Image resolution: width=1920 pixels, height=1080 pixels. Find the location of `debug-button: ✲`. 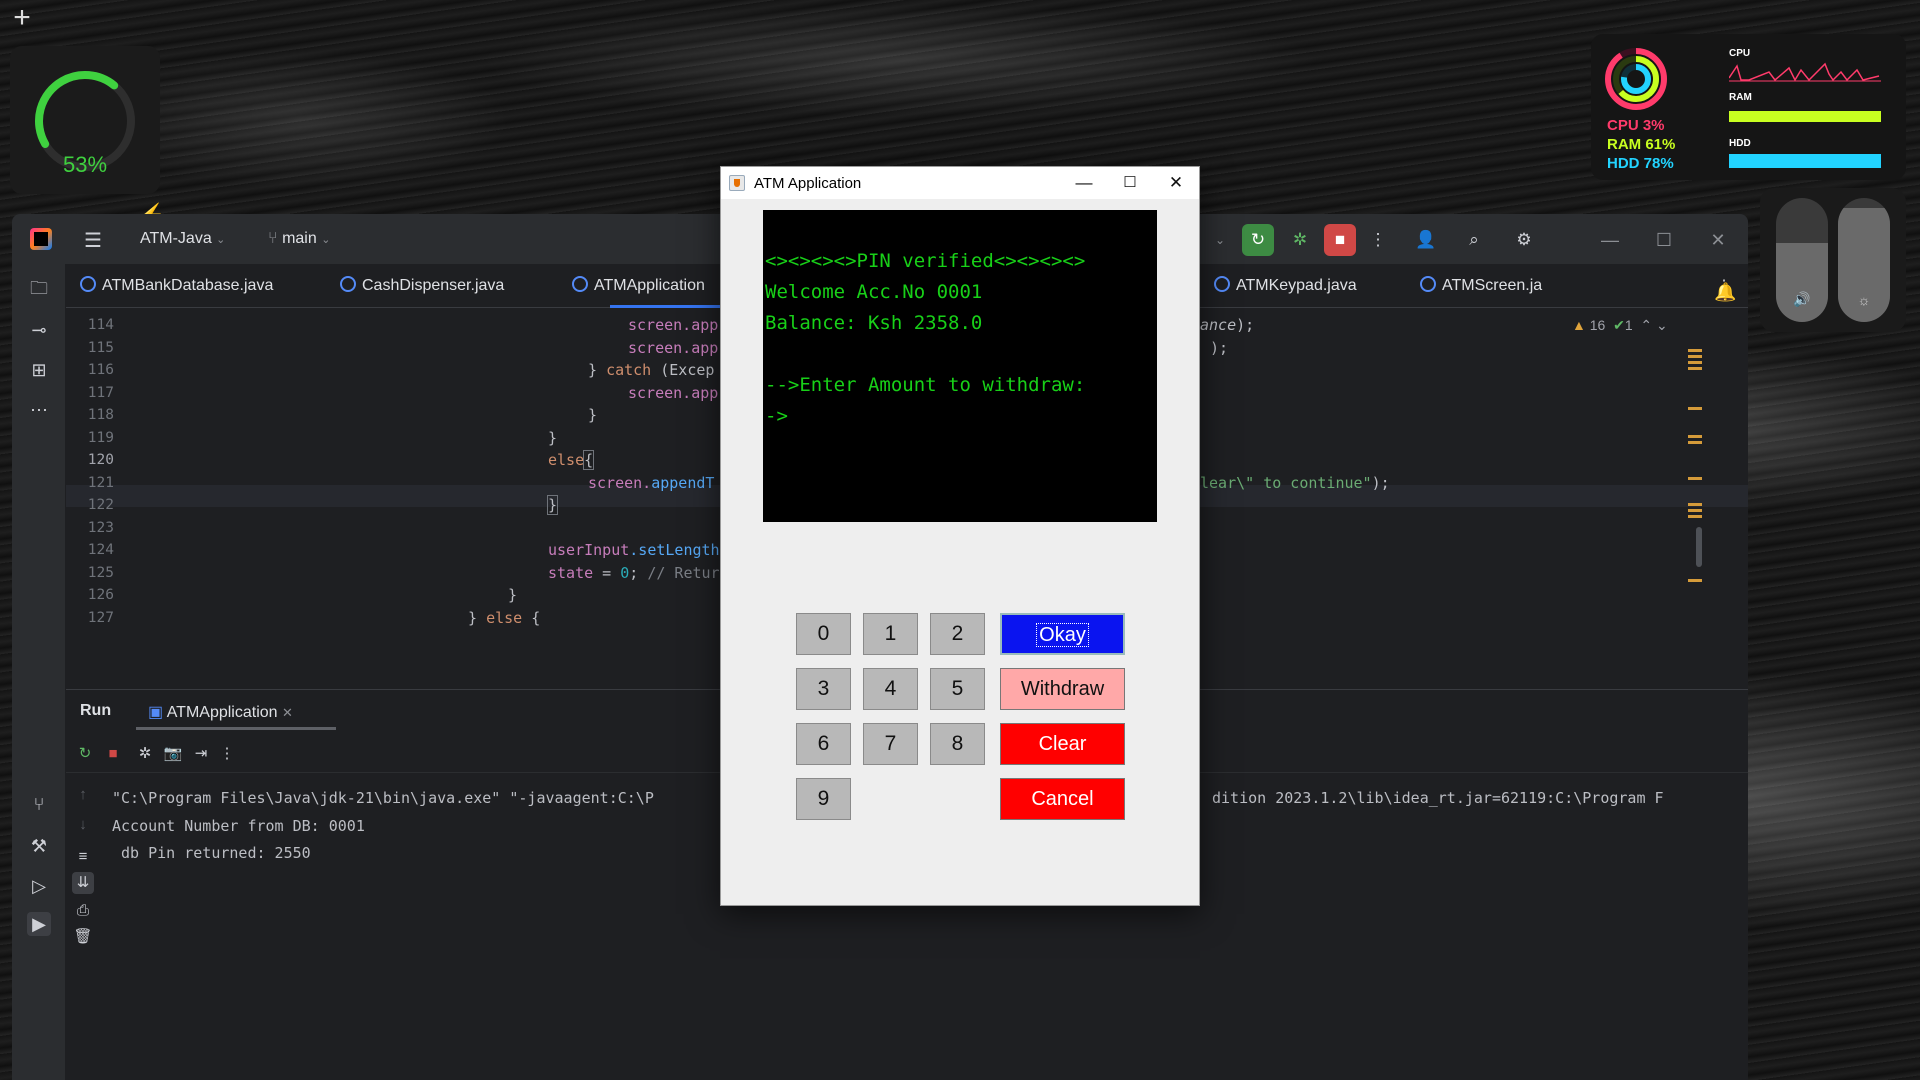

debug-button: ✲ is located at coordinates (1300, 240).